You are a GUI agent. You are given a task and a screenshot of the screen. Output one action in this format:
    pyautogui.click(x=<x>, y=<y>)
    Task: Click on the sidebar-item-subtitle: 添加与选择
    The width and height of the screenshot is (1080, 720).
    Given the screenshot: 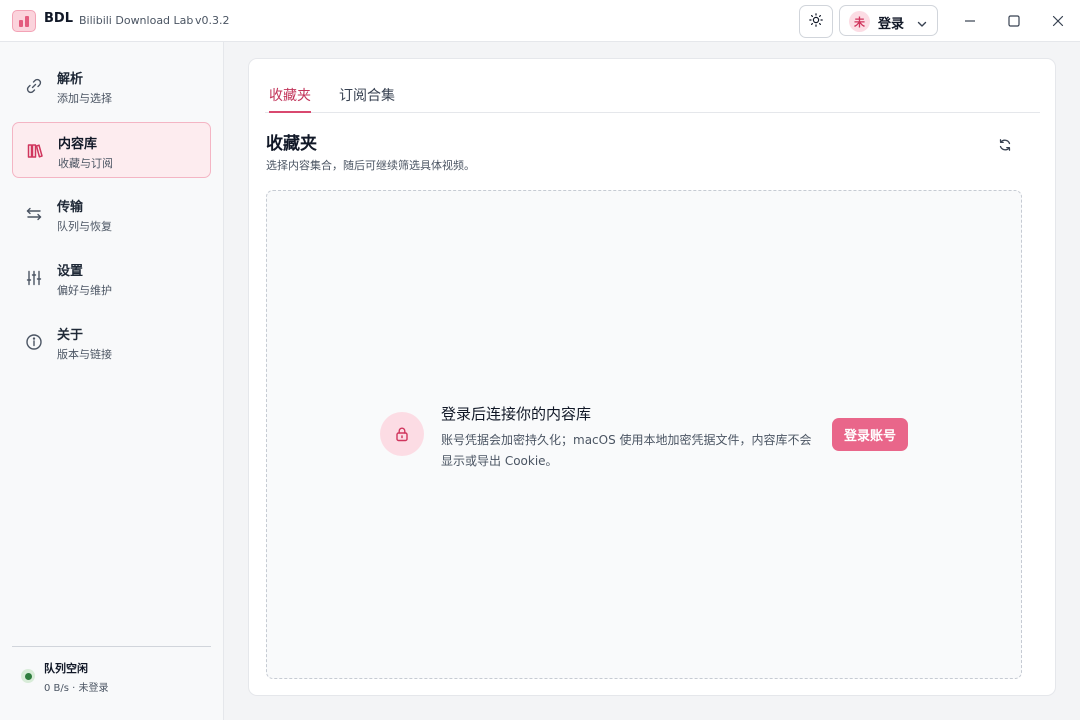 What is the action you would take?
    pyautogui.click(x=84, y=98)
    